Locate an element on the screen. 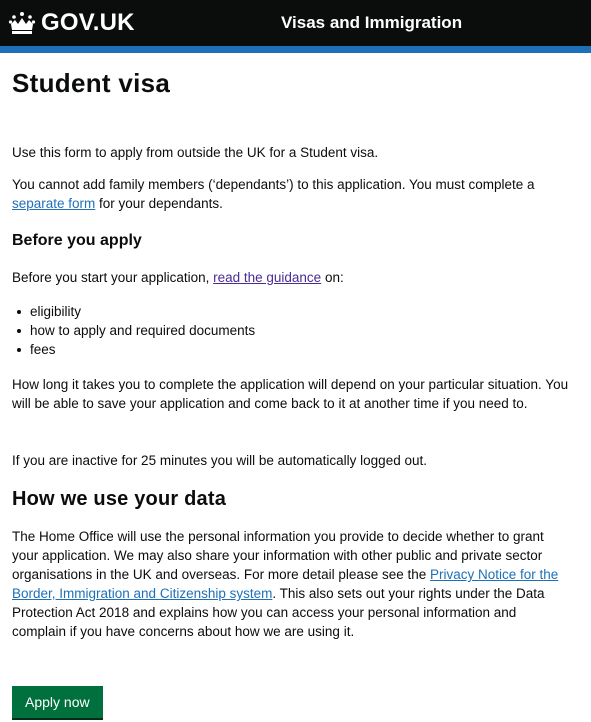 This screenshot has height=722, width=591. list-item: fees is located at coordinates (292, 349).